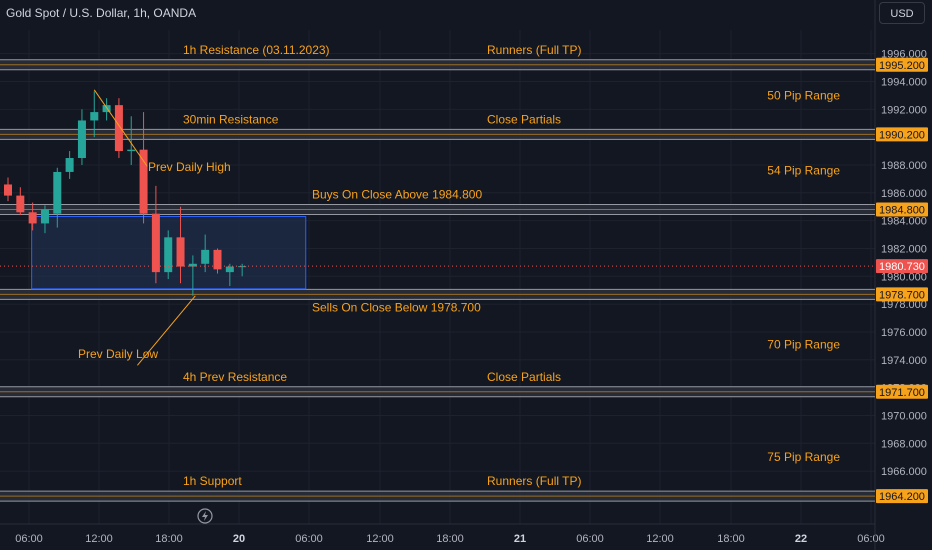 Image resolution: width=932 pixels, height=550 pixels. What do you see at coordinates (904, 222) in the screenshot?
I see `y-tick-label: 1984.000` at bounding box center [904, 222].